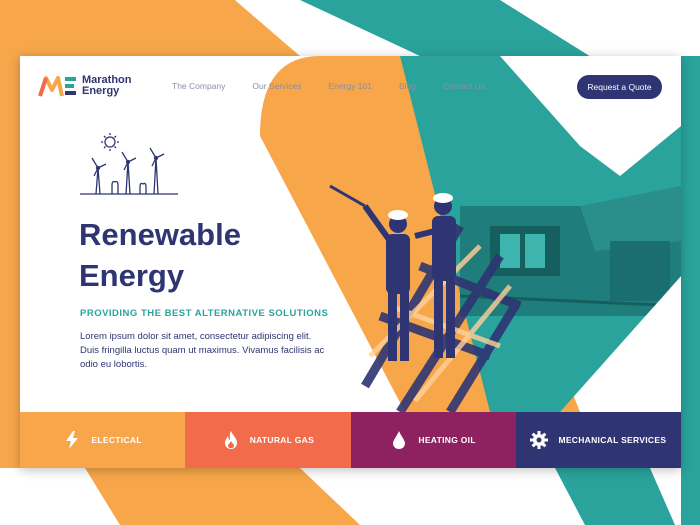  Describe the element at coordinates (129, 164) in the screenshot. I see `wind-turbines-sun-icon` at that location.